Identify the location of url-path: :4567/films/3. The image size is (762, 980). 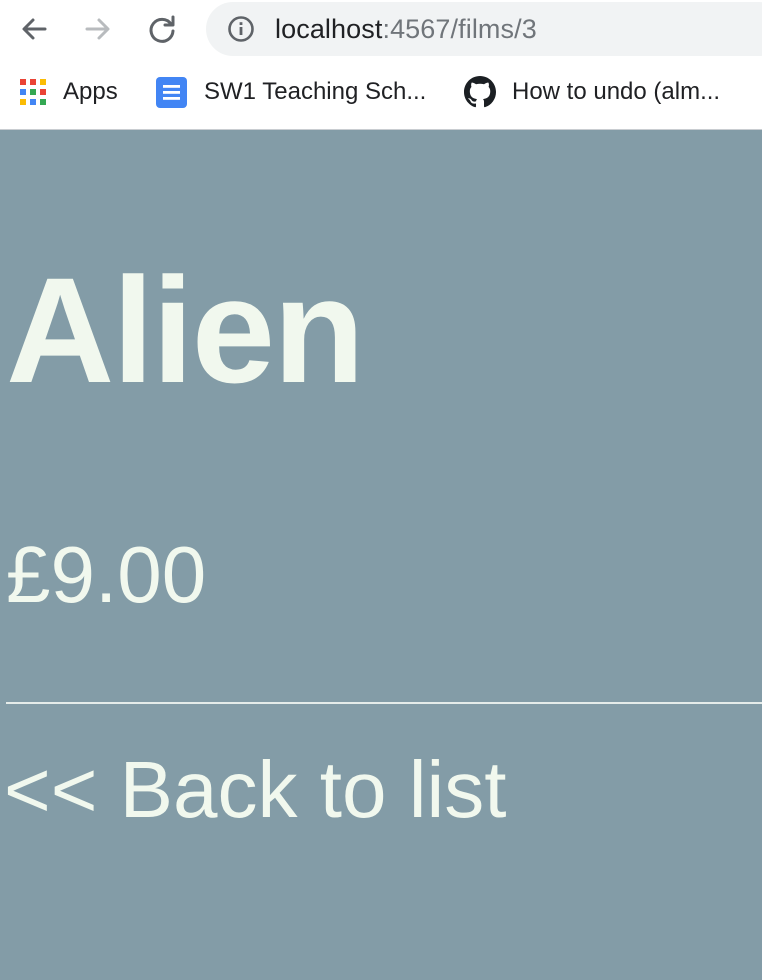
(459, 29).